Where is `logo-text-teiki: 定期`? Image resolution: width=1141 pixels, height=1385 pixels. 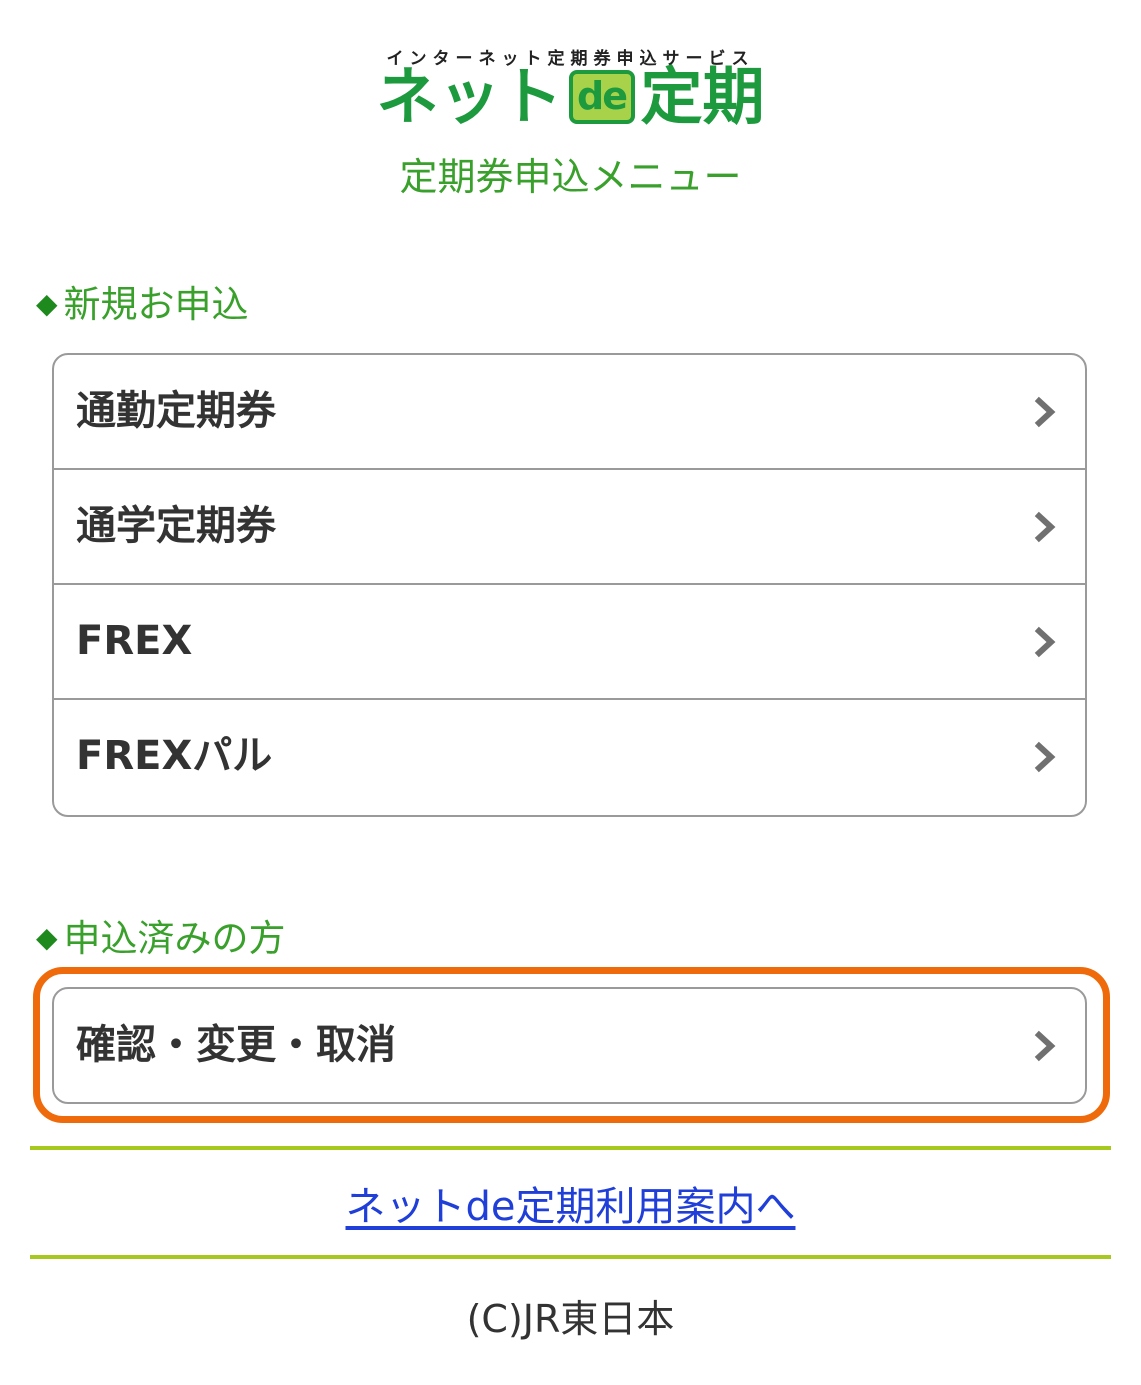 logo-text-teiki: 定期 is located at coordinates (702, 96).